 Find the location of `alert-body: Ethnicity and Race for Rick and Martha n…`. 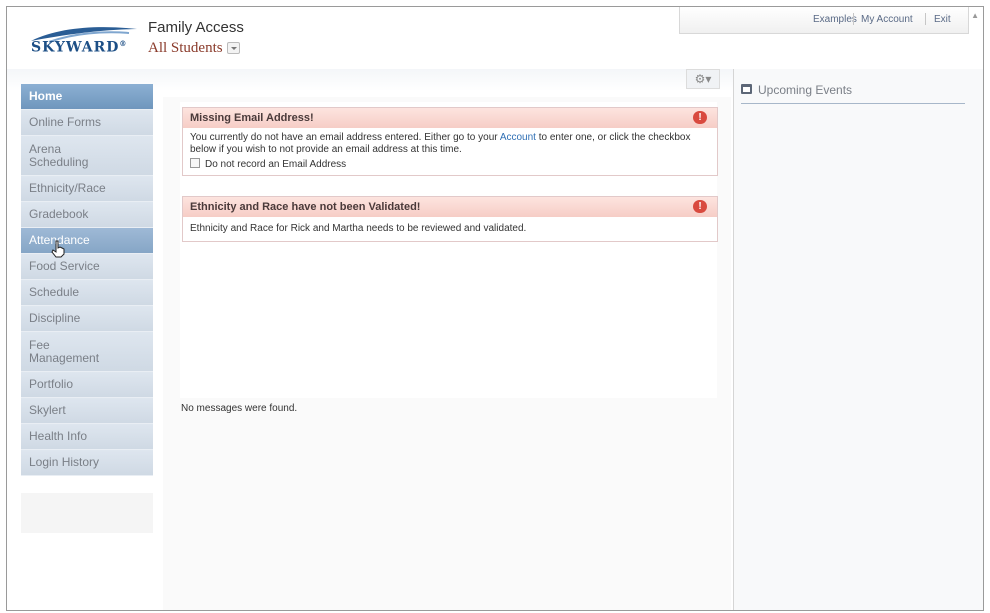

alert-body: Ethnicity and Race for Rick and Martha n… is located at coordinates (358, 228).